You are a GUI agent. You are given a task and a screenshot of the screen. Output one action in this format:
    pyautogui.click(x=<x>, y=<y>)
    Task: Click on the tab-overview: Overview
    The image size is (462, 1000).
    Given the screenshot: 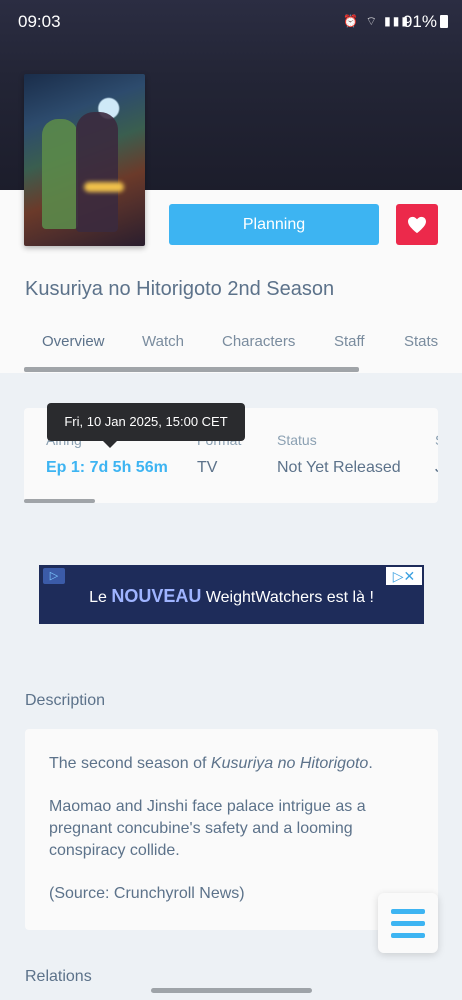 What is the action you would take?
    pyautogui.click(x=73, y=341)
    